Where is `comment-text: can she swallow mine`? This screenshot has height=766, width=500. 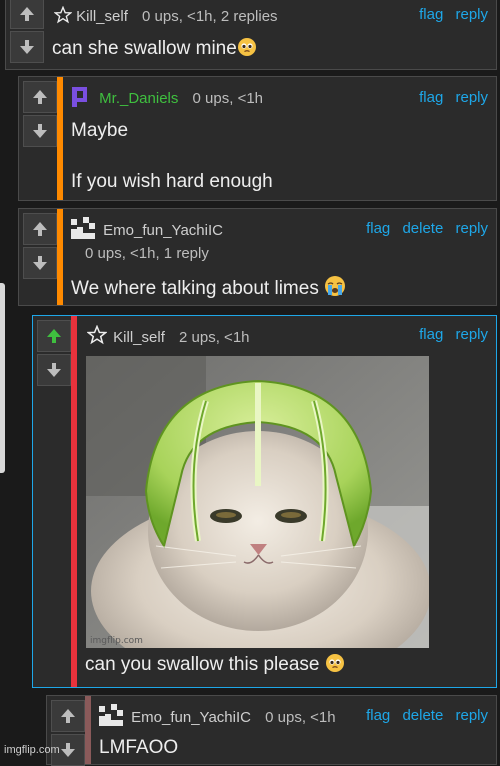
comment-text: can she swallow mine is located at coordinates (154, 49).